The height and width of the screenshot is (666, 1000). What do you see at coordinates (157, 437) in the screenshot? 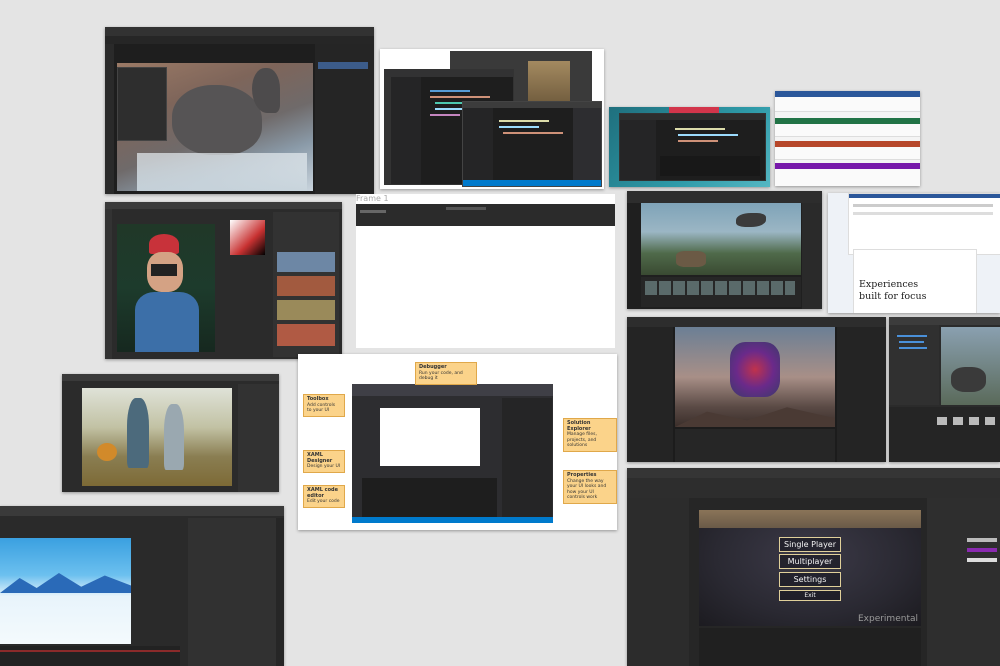
I see `running-photo` at bounding box center [157, 437].